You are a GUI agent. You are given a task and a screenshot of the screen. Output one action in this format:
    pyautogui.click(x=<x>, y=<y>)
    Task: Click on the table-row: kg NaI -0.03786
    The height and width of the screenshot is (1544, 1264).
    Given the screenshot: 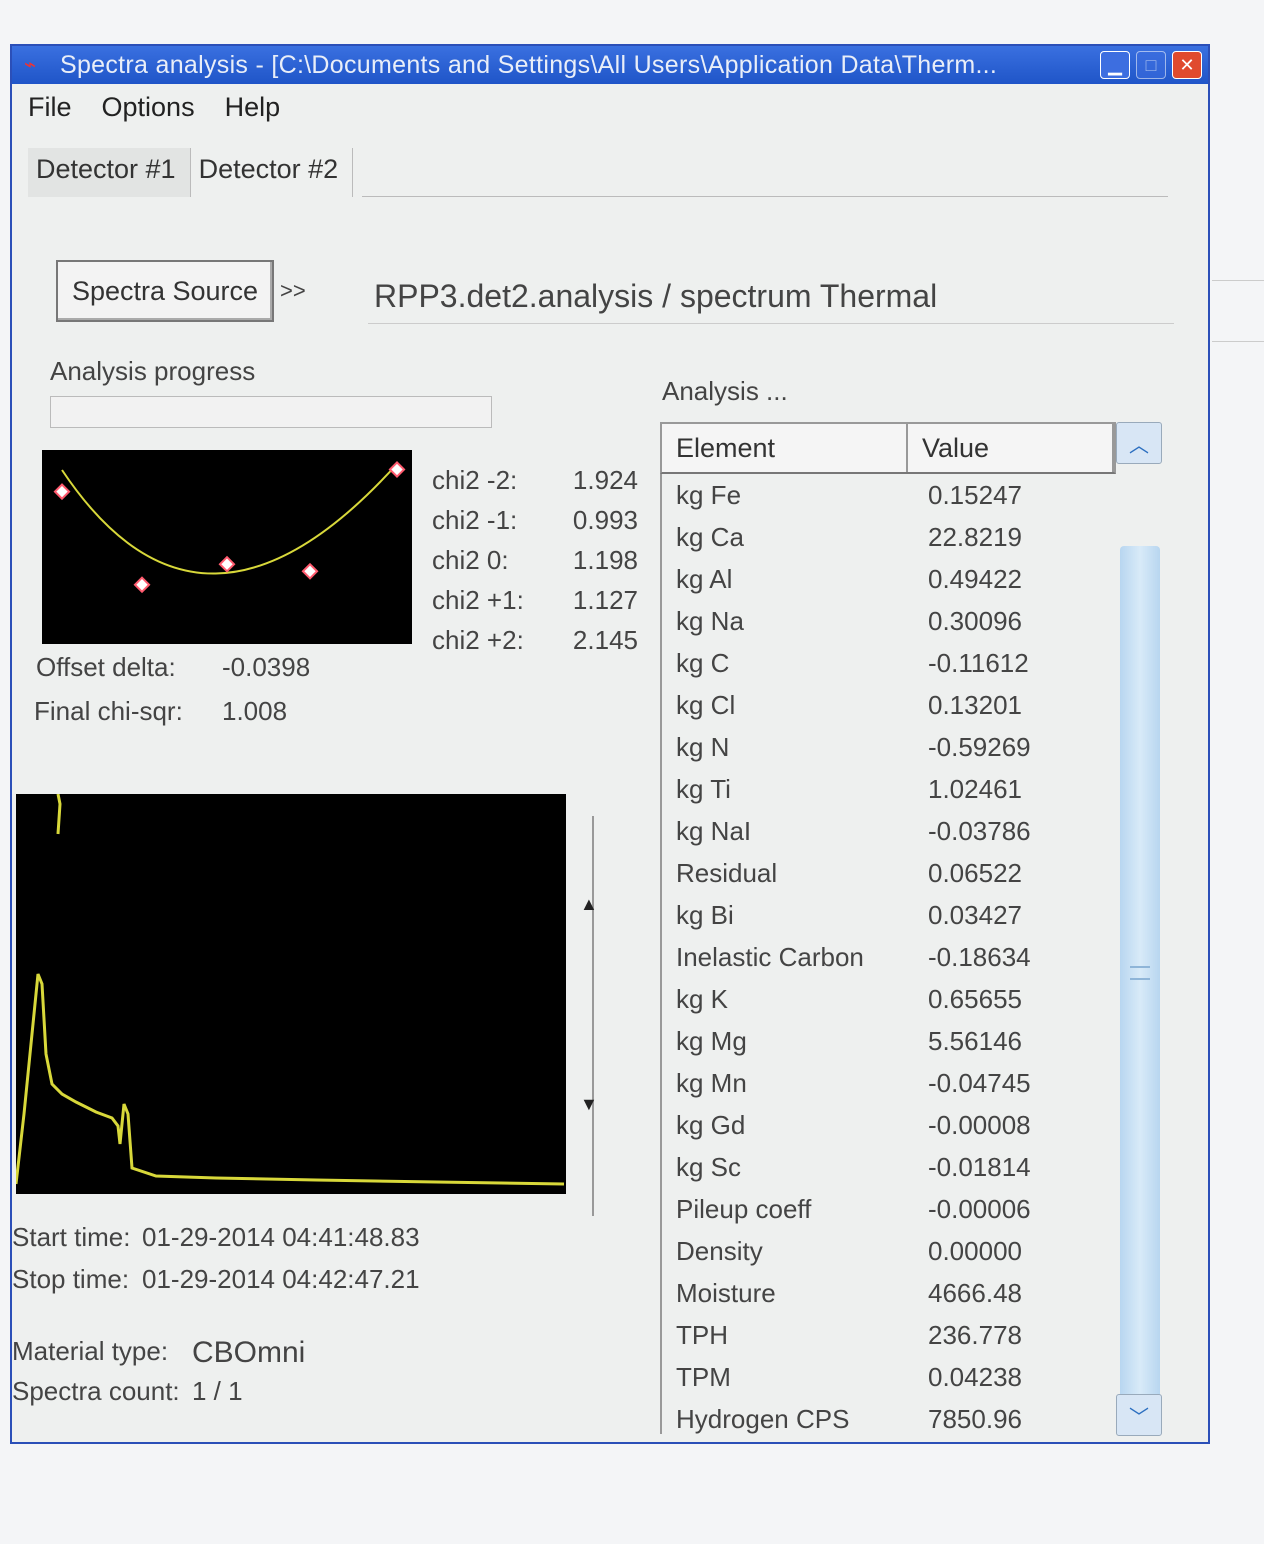 What is the action you would take?
    pyautogui.click(x=890, y=831)
    